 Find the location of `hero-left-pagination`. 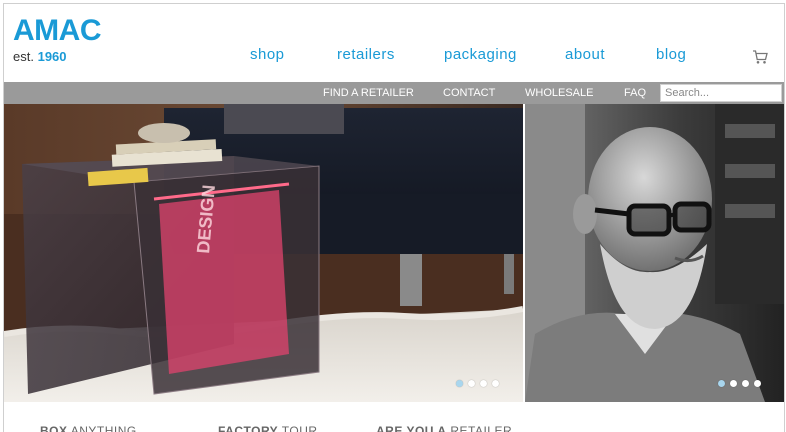

hero-left-pagination is located at coordinates (477, 383).